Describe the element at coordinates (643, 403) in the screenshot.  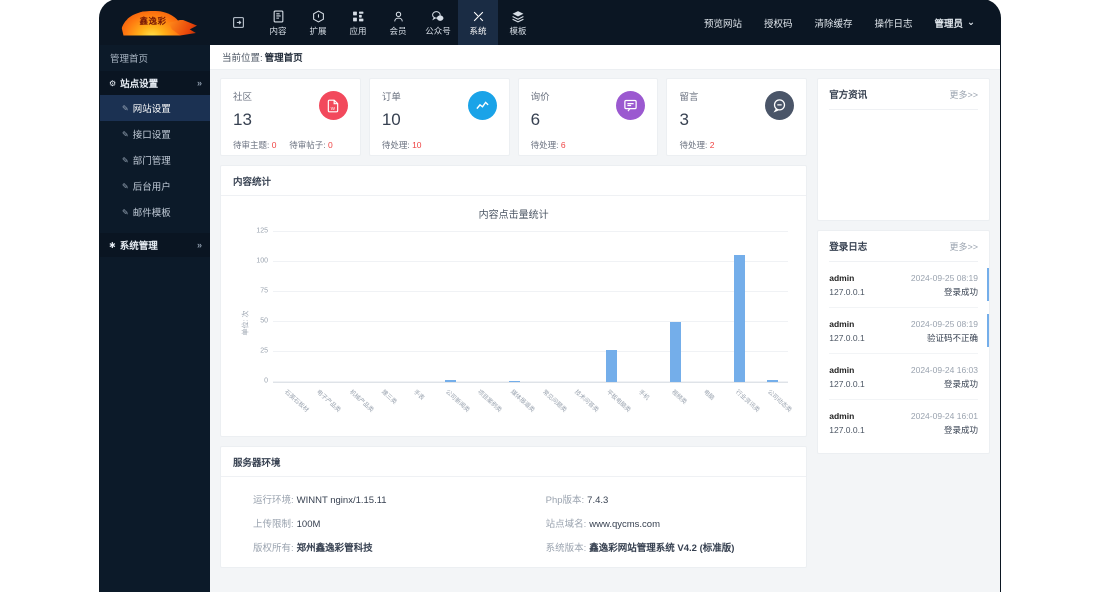
I see `chart-x-label-slot: 手机` at that location.